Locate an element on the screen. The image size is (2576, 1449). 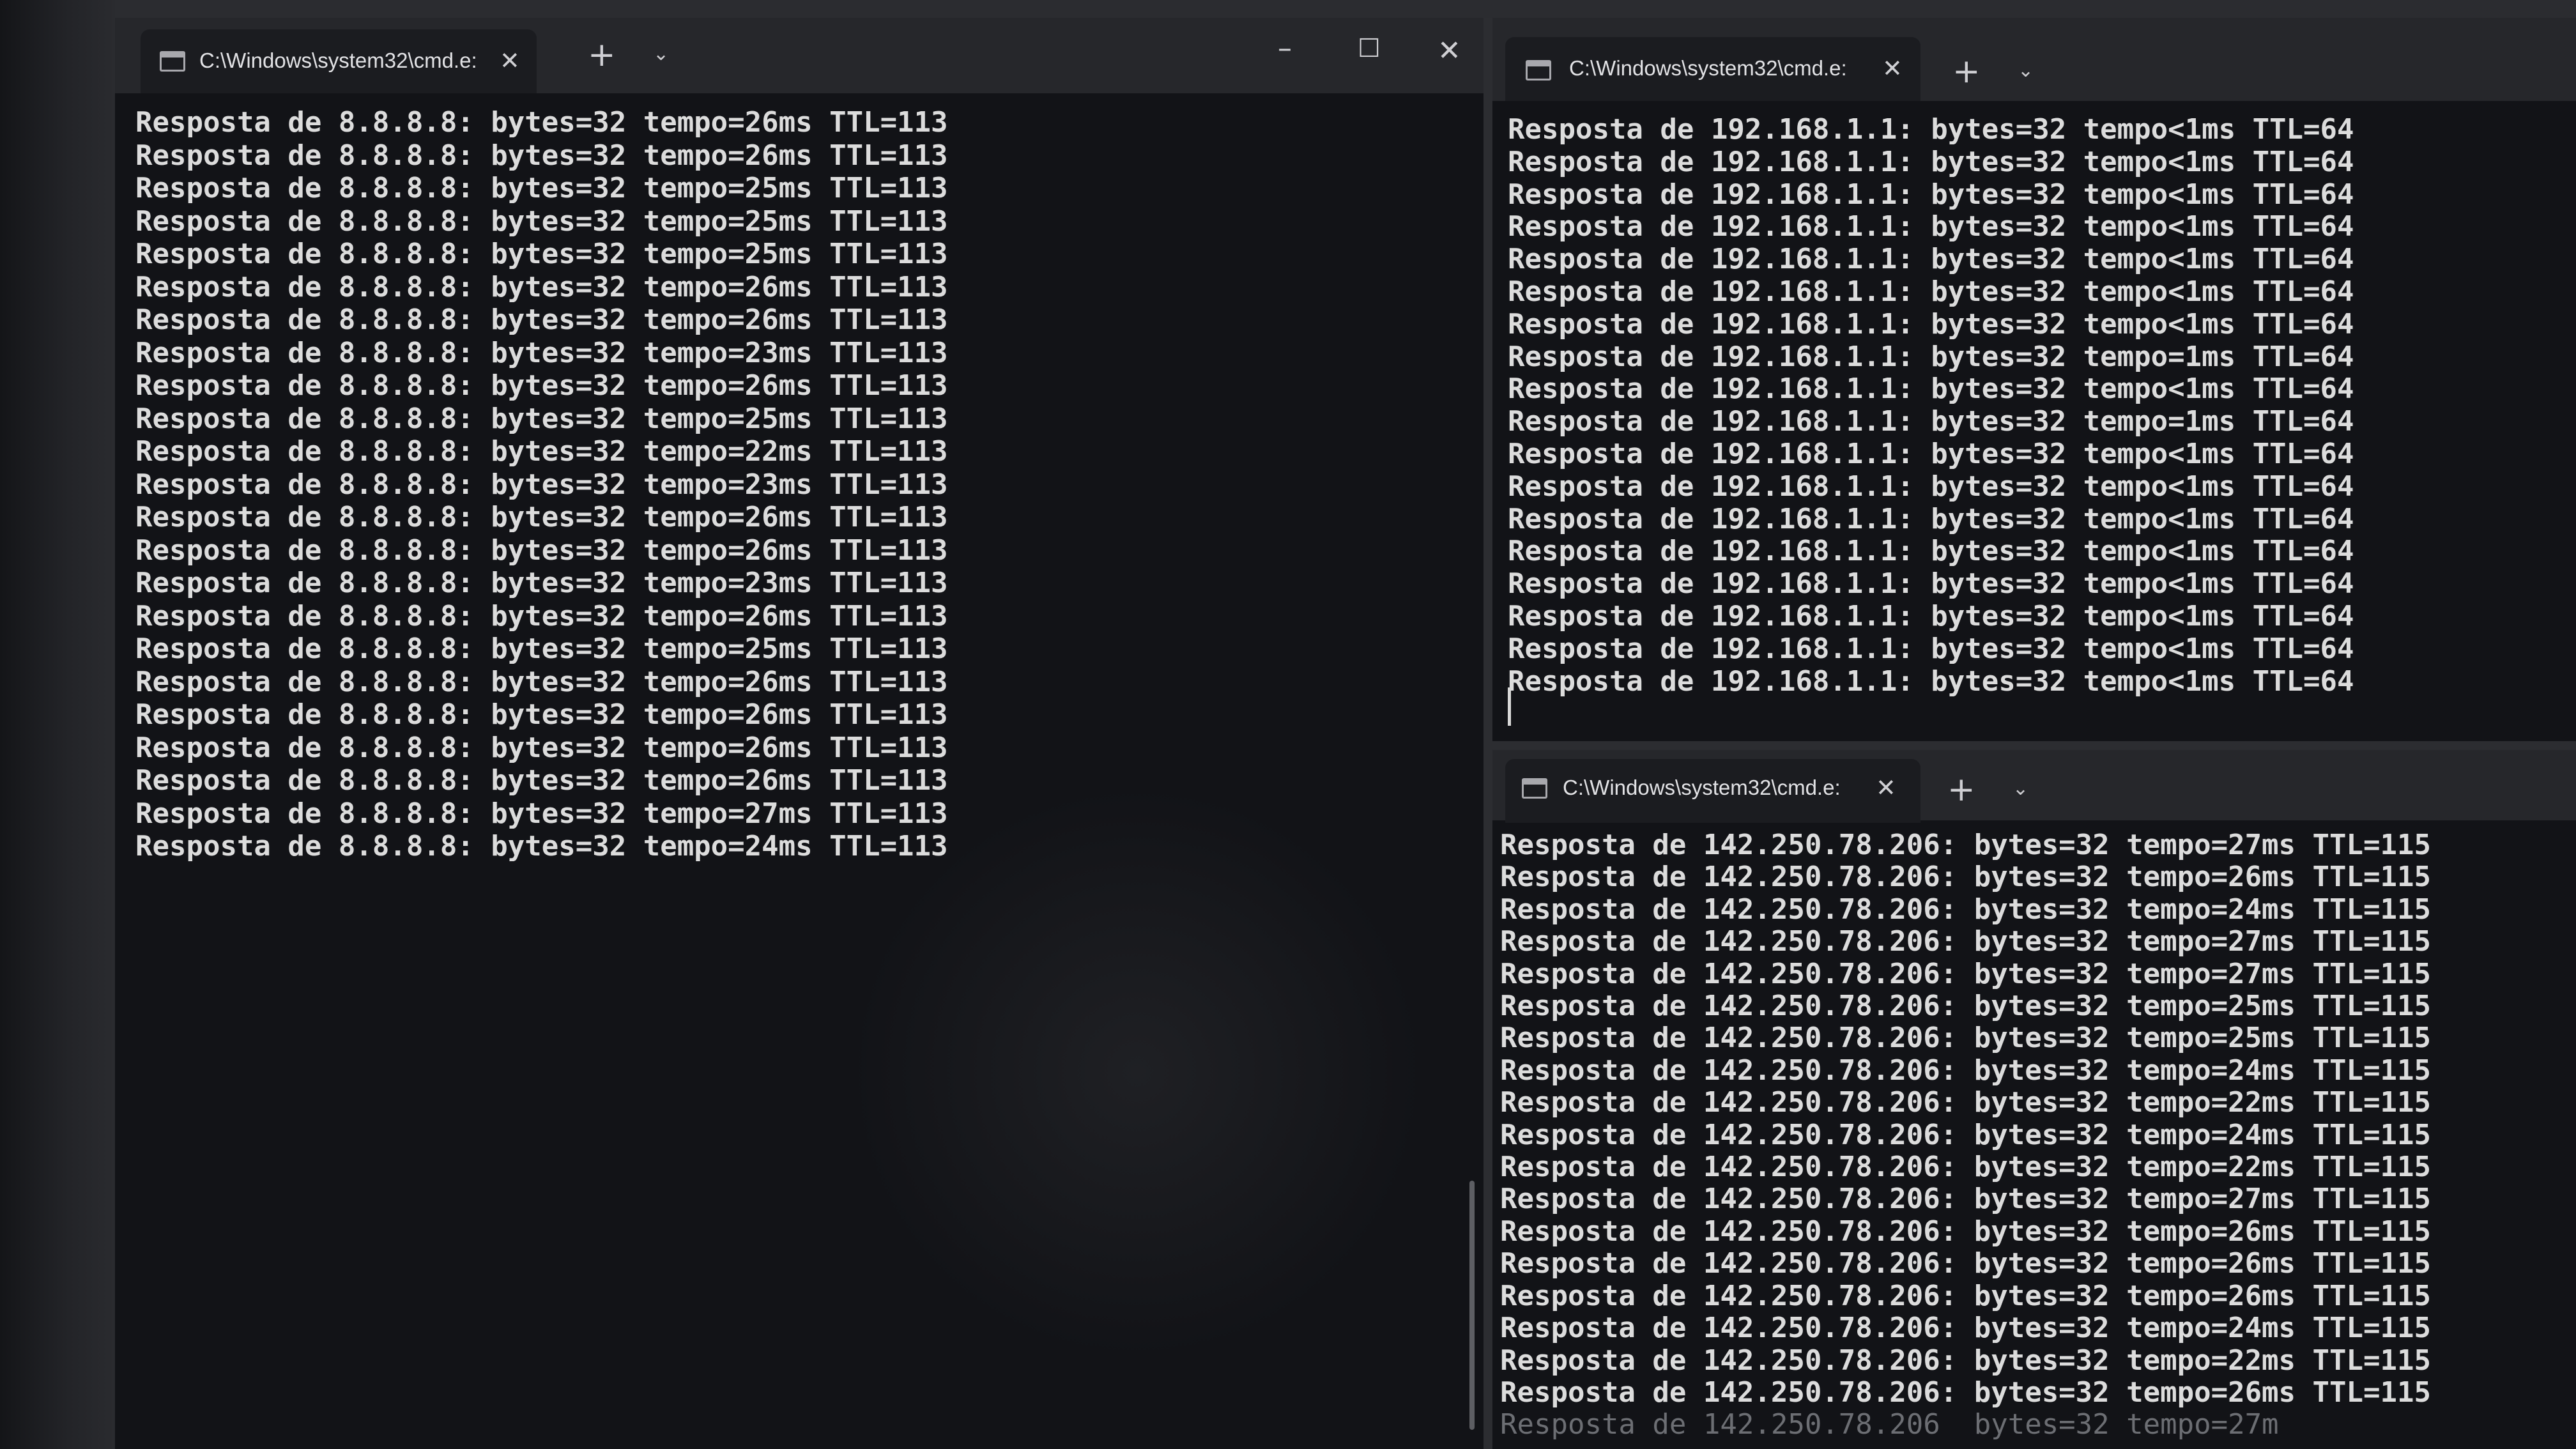
bottom-right-tab-title: C:\Windows\system32\cmd.e: is located at coordinates (1702, 787).